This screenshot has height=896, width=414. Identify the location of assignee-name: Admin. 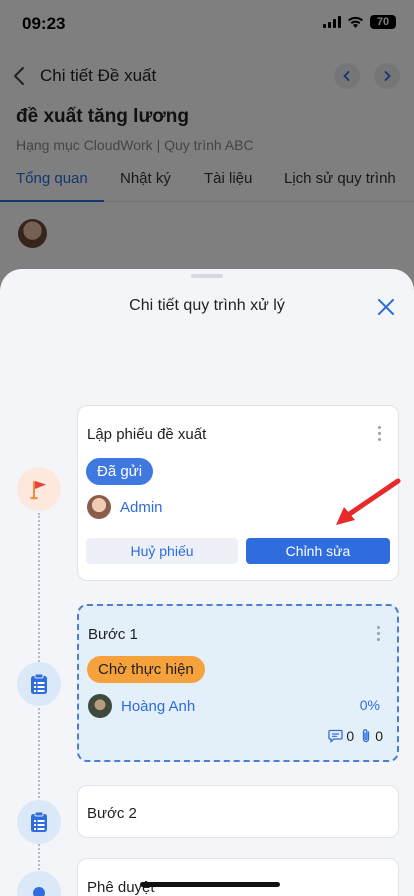
(141, 507).